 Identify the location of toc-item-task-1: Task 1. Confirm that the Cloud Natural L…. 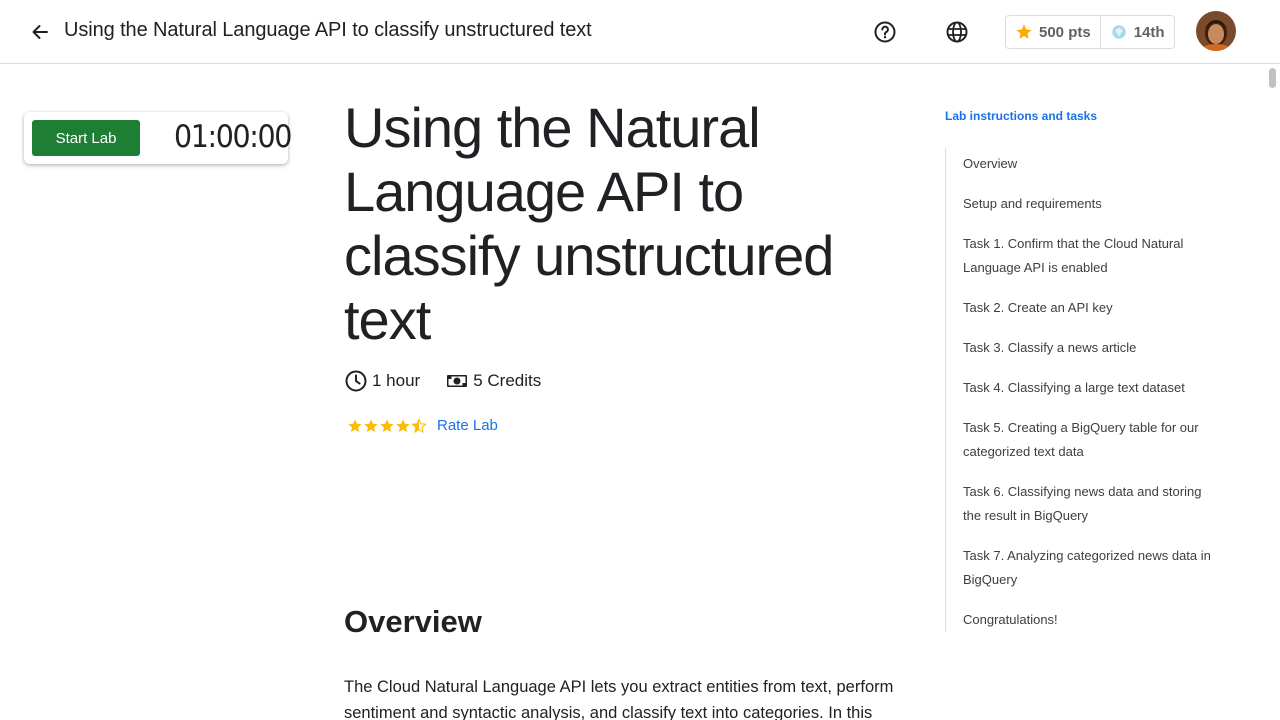
(1083, 256).